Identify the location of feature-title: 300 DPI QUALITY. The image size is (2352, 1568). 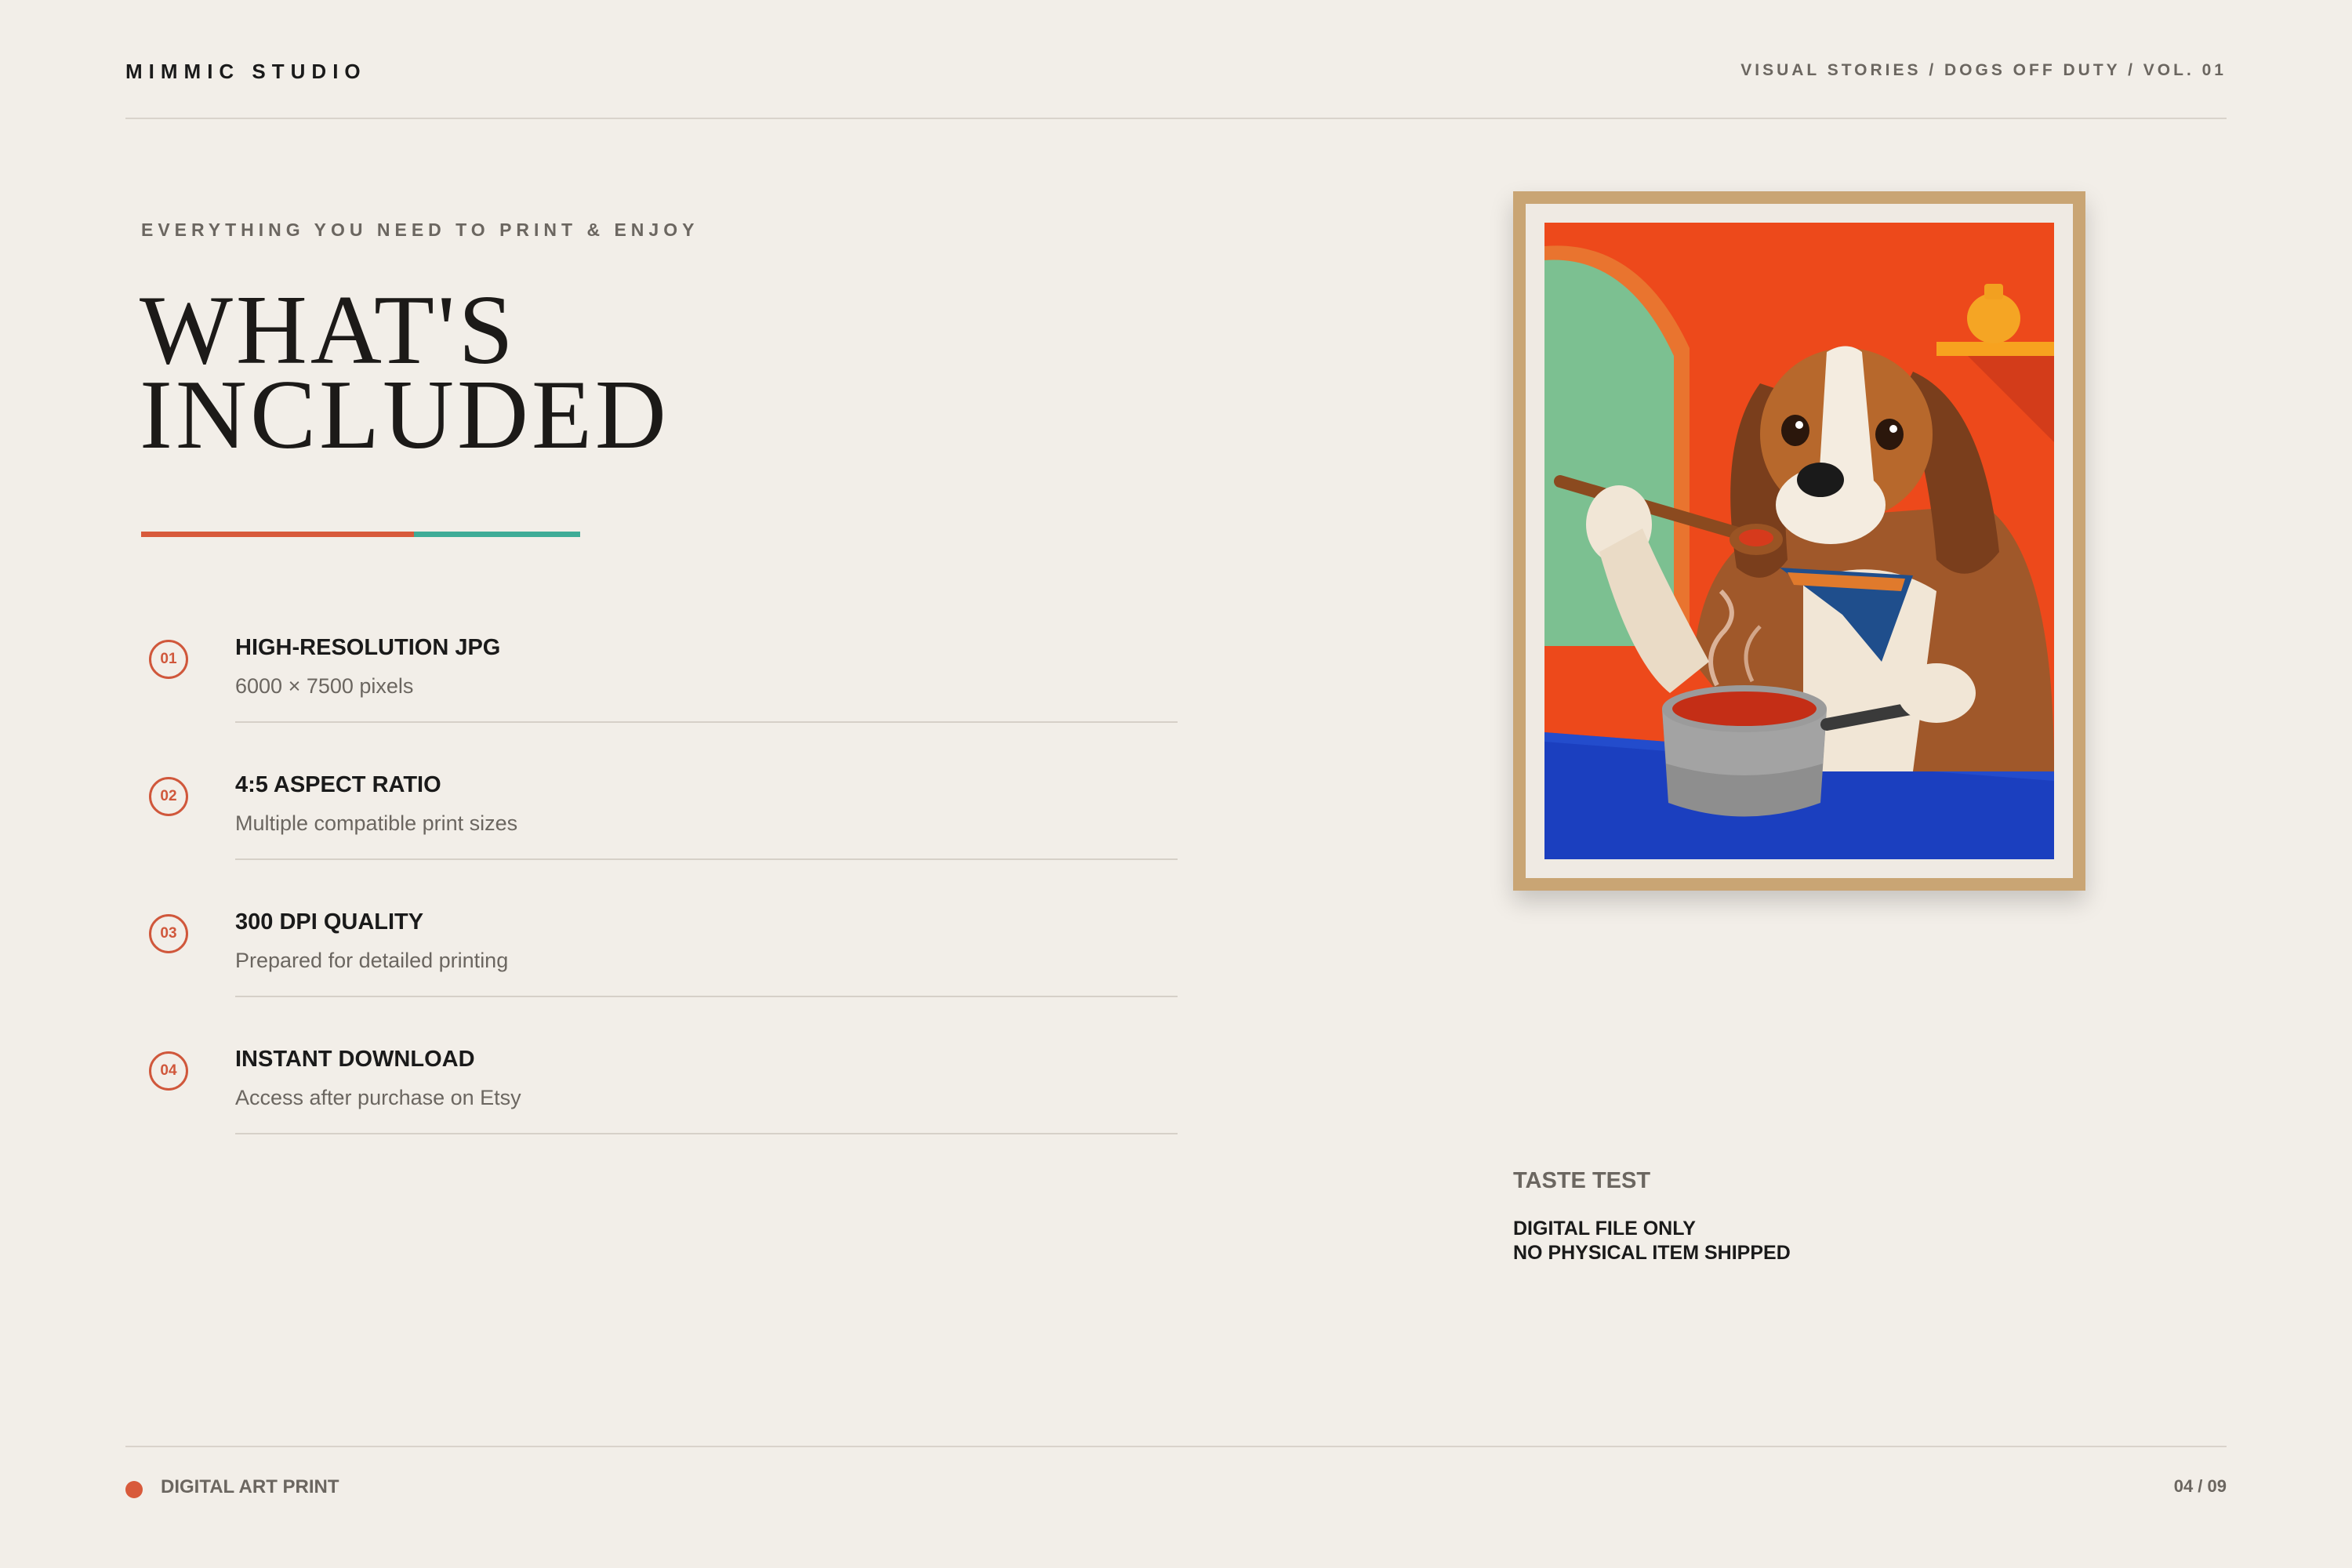
(329, 922).